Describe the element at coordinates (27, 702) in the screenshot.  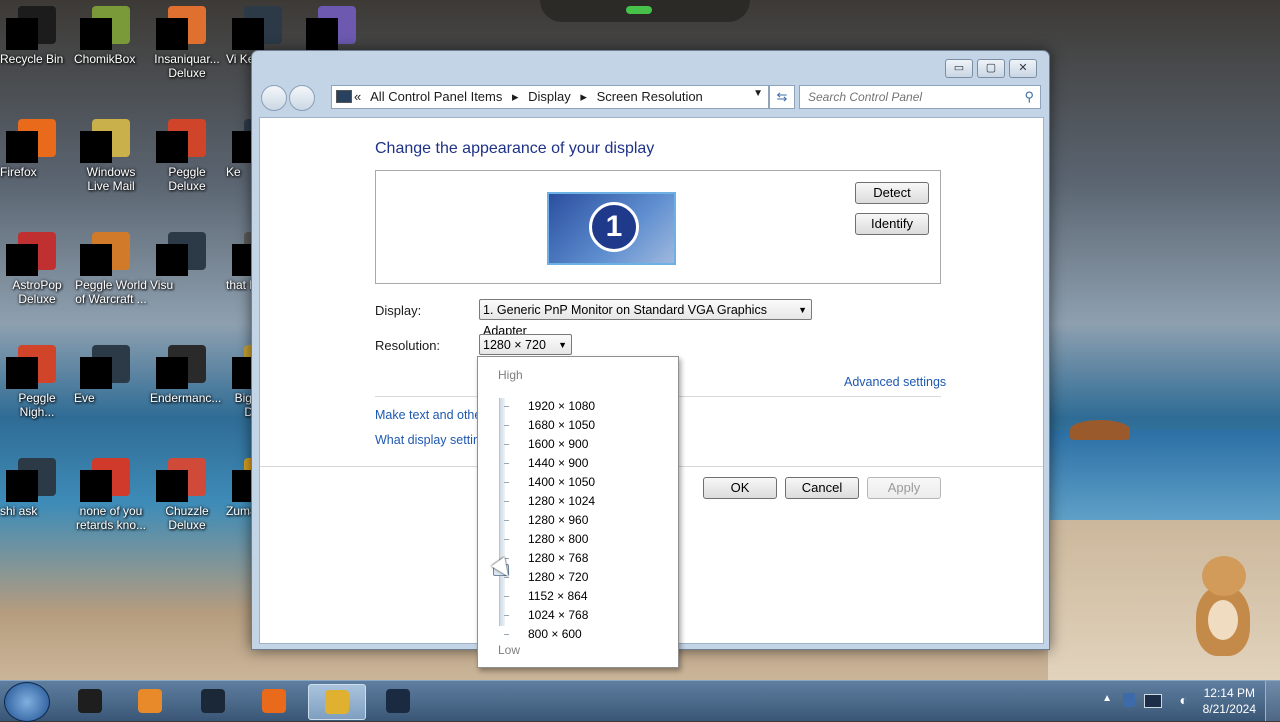
I see `start-button` at that location.